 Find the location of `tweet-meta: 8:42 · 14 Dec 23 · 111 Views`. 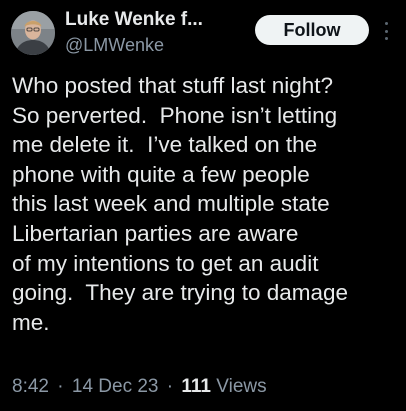

tweet-meta: 8:42 · 14 Dec 23 · 111 Views is located at coordinates (139, 387).